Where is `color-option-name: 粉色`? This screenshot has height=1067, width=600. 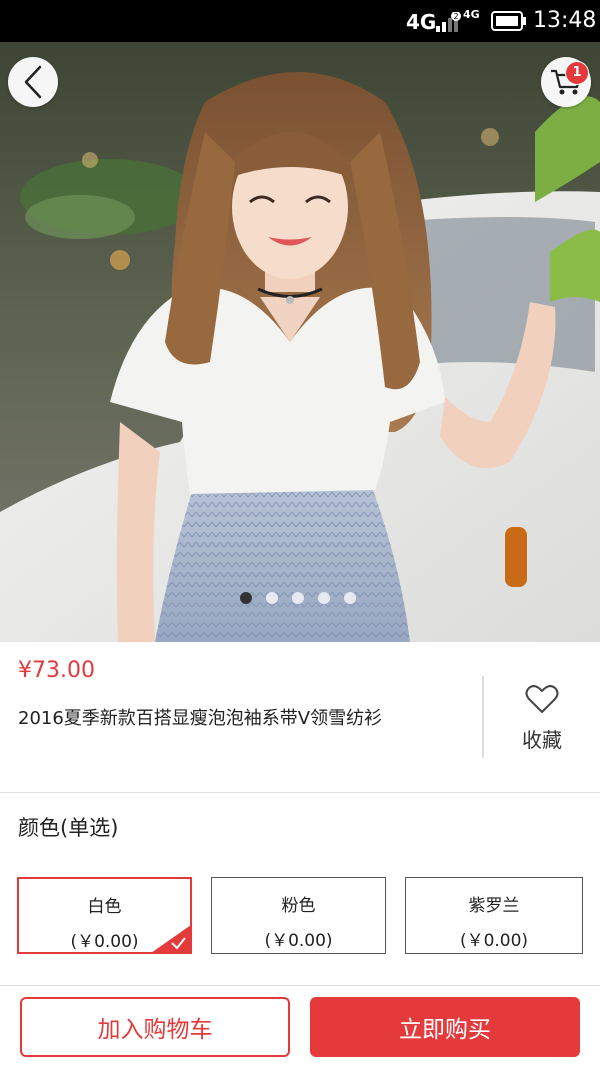
color-option-name: 粉色 is located at coordinates (298, 906).